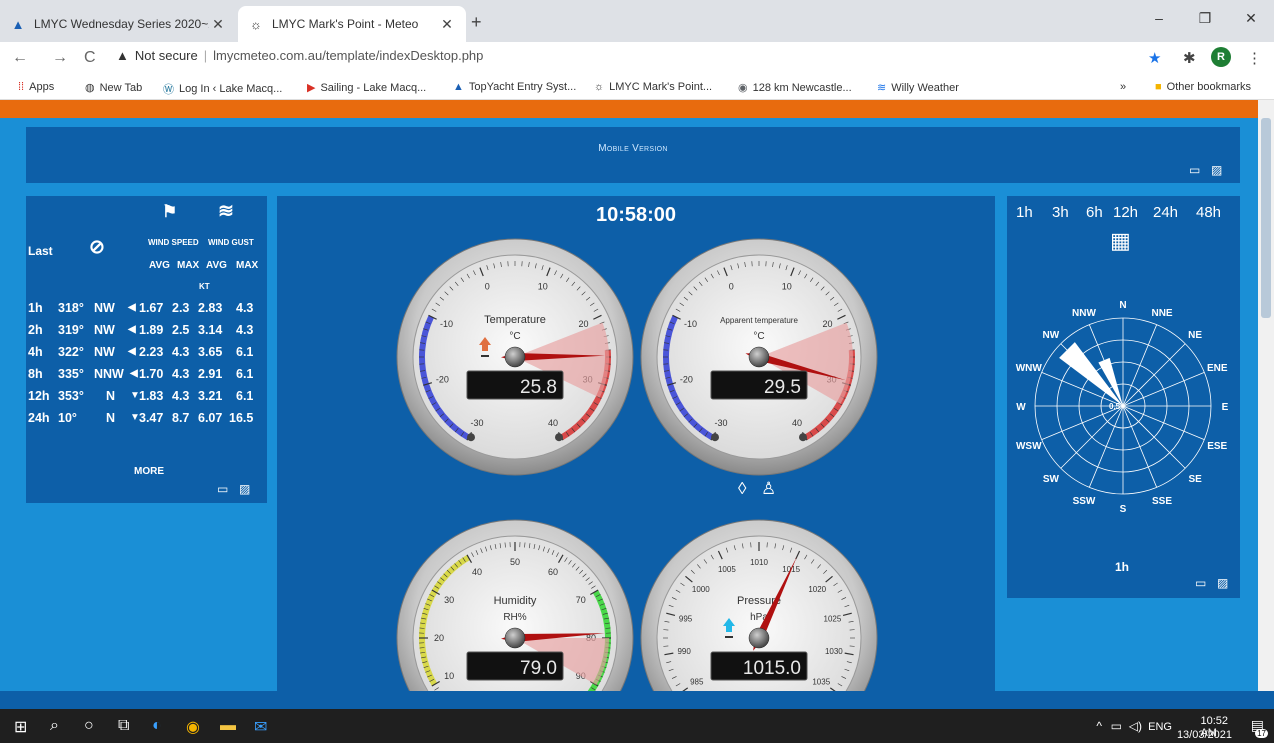 This screenshot has width=1274, height=743. Describe the element at coordinates (111, 396) in the screenshot. I see `direction-cardinal: N` at that location.